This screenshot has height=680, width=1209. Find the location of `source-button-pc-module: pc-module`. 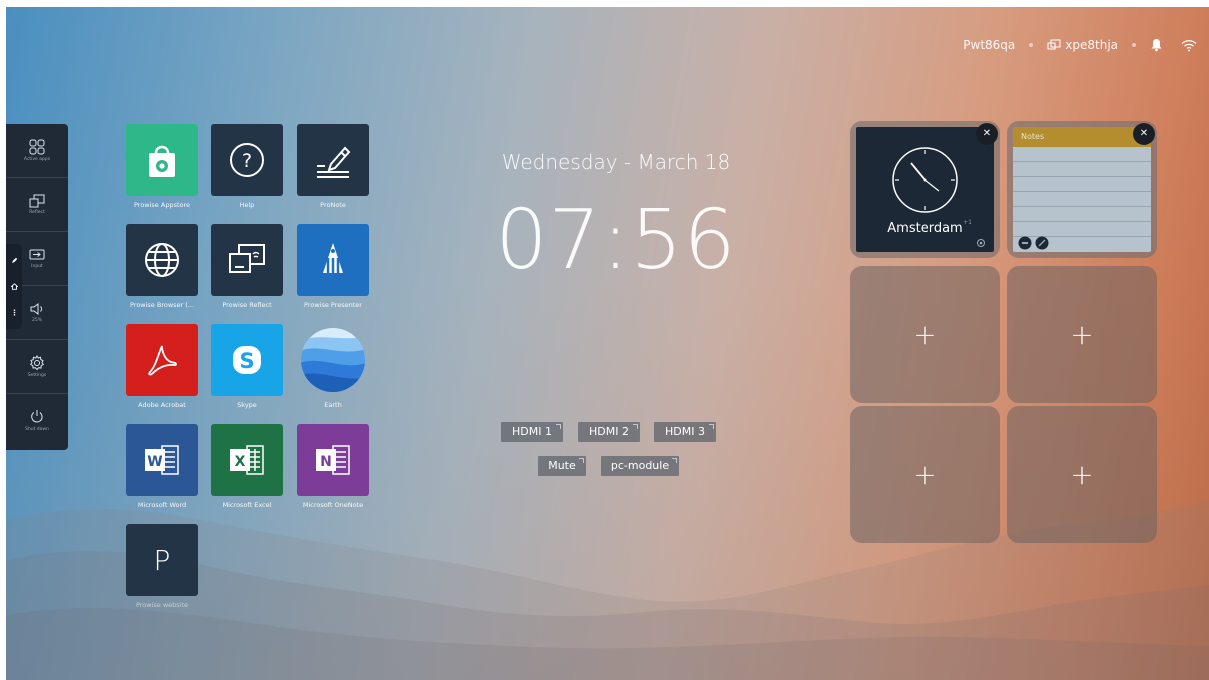

source-button-pc-module: pc-module is located at coordinates (640, 466).